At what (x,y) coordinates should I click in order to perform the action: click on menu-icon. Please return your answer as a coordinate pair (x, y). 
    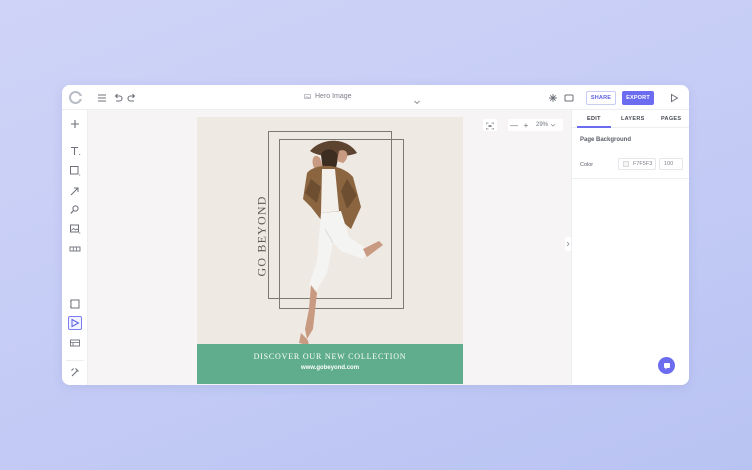
    Looking at the image, I should click on (102, 98).